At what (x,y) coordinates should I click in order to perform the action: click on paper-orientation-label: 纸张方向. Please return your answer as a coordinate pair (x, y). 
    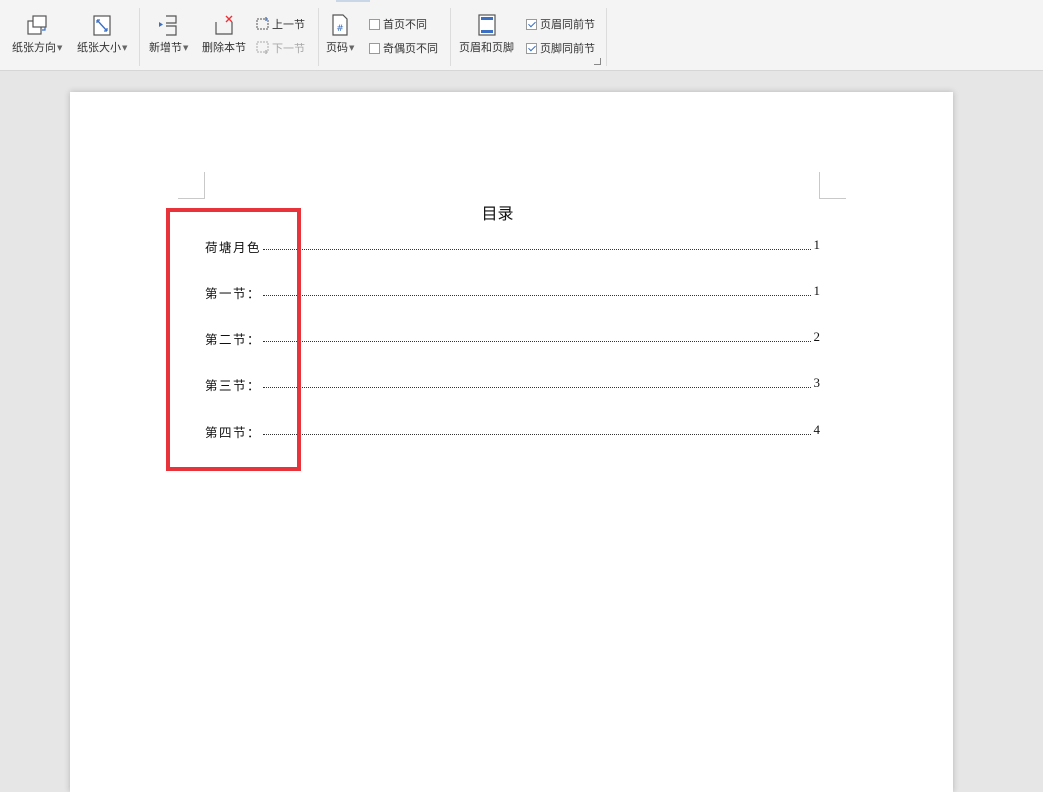
    Looking at the image, I should click on (34, 47).